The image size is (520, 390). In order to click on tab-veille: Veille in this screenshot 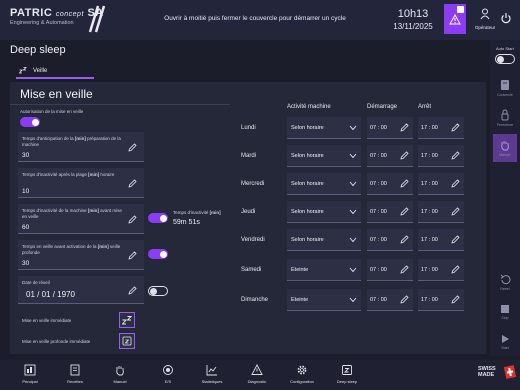, I will do `click(55, 71)`.